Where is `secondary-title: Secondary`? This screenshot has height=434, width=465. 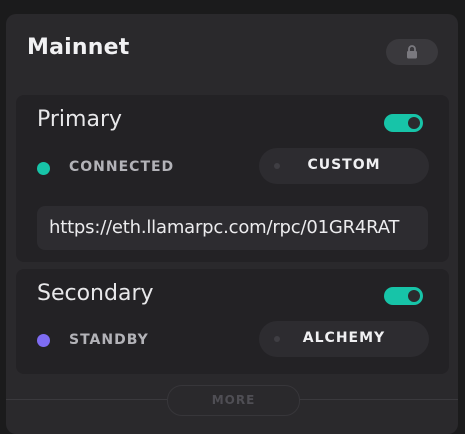
secondary-title: Secondary is located at coordinates (95, 293).